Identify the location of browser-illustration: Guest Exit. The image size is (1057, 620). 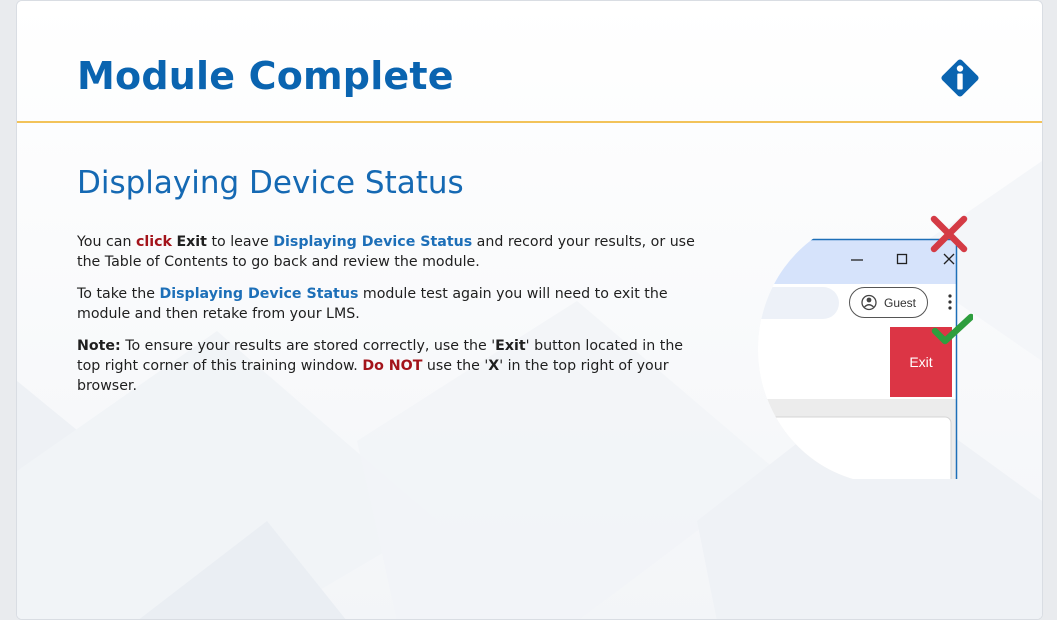
(865, 347).